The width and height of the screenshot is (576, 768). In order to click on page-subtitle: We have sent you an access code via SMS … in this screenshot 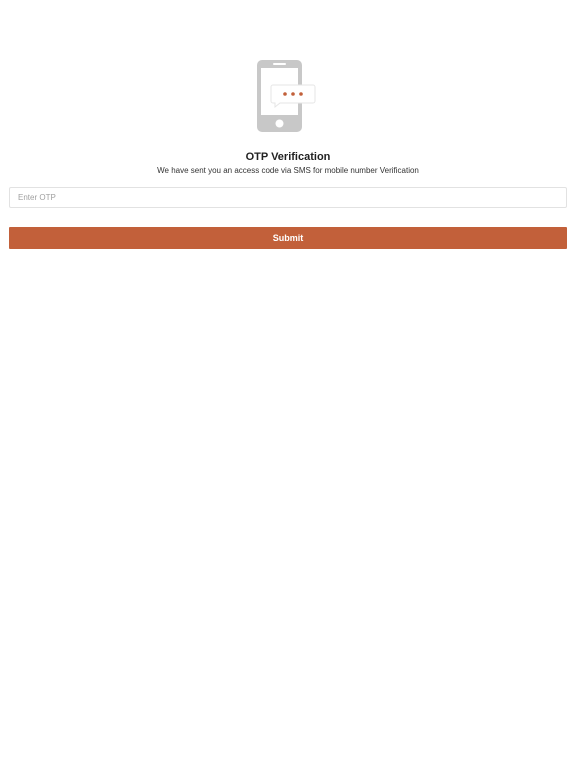, I will do `click(288, 170)`.